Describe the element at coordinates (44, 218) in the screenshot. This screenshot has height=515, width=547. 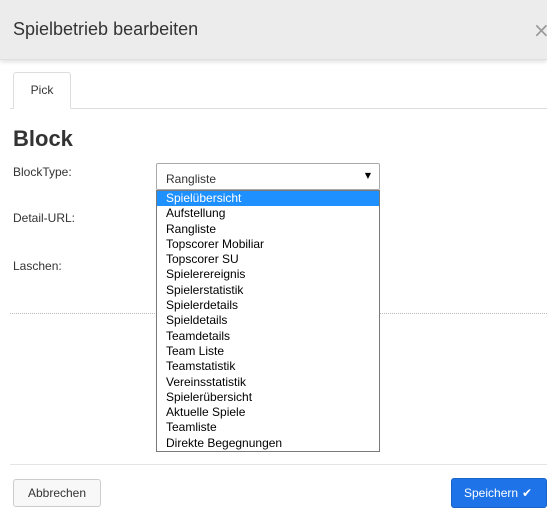
I see `detail-url-label: Detail-URL:` at that location.